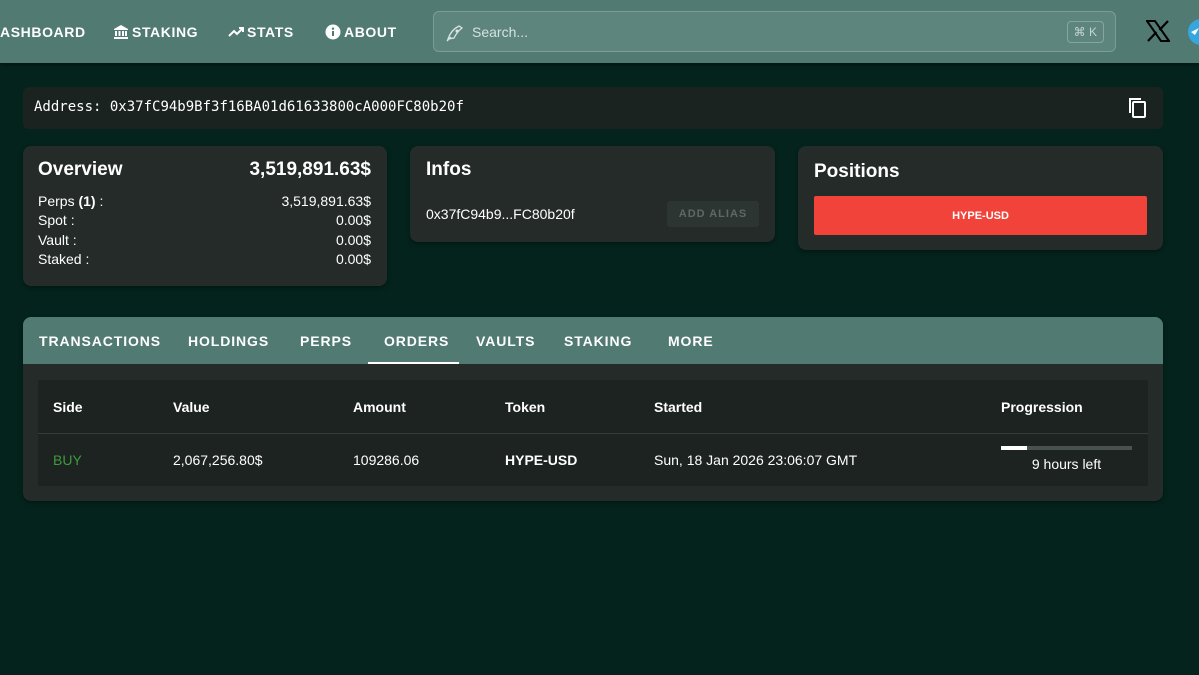  Describe the element at coordinates (204, 260) in the screenshot. I see `overview-row-staked: Staked : 0.00$` at that location.